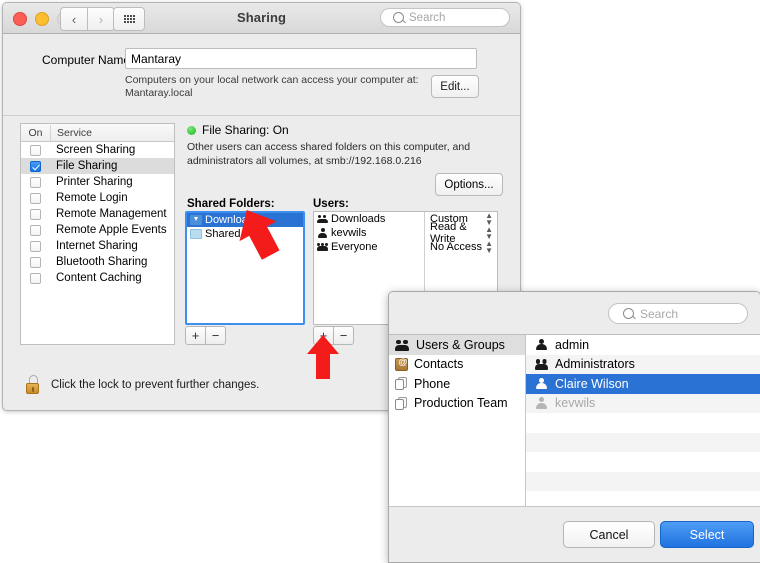 The width and height of the screenshot is (760, 563). What do you see at coordinates (92, 198) in the screenshot?
I see `service-label: Remote Login` at bounding box center [92, 198].